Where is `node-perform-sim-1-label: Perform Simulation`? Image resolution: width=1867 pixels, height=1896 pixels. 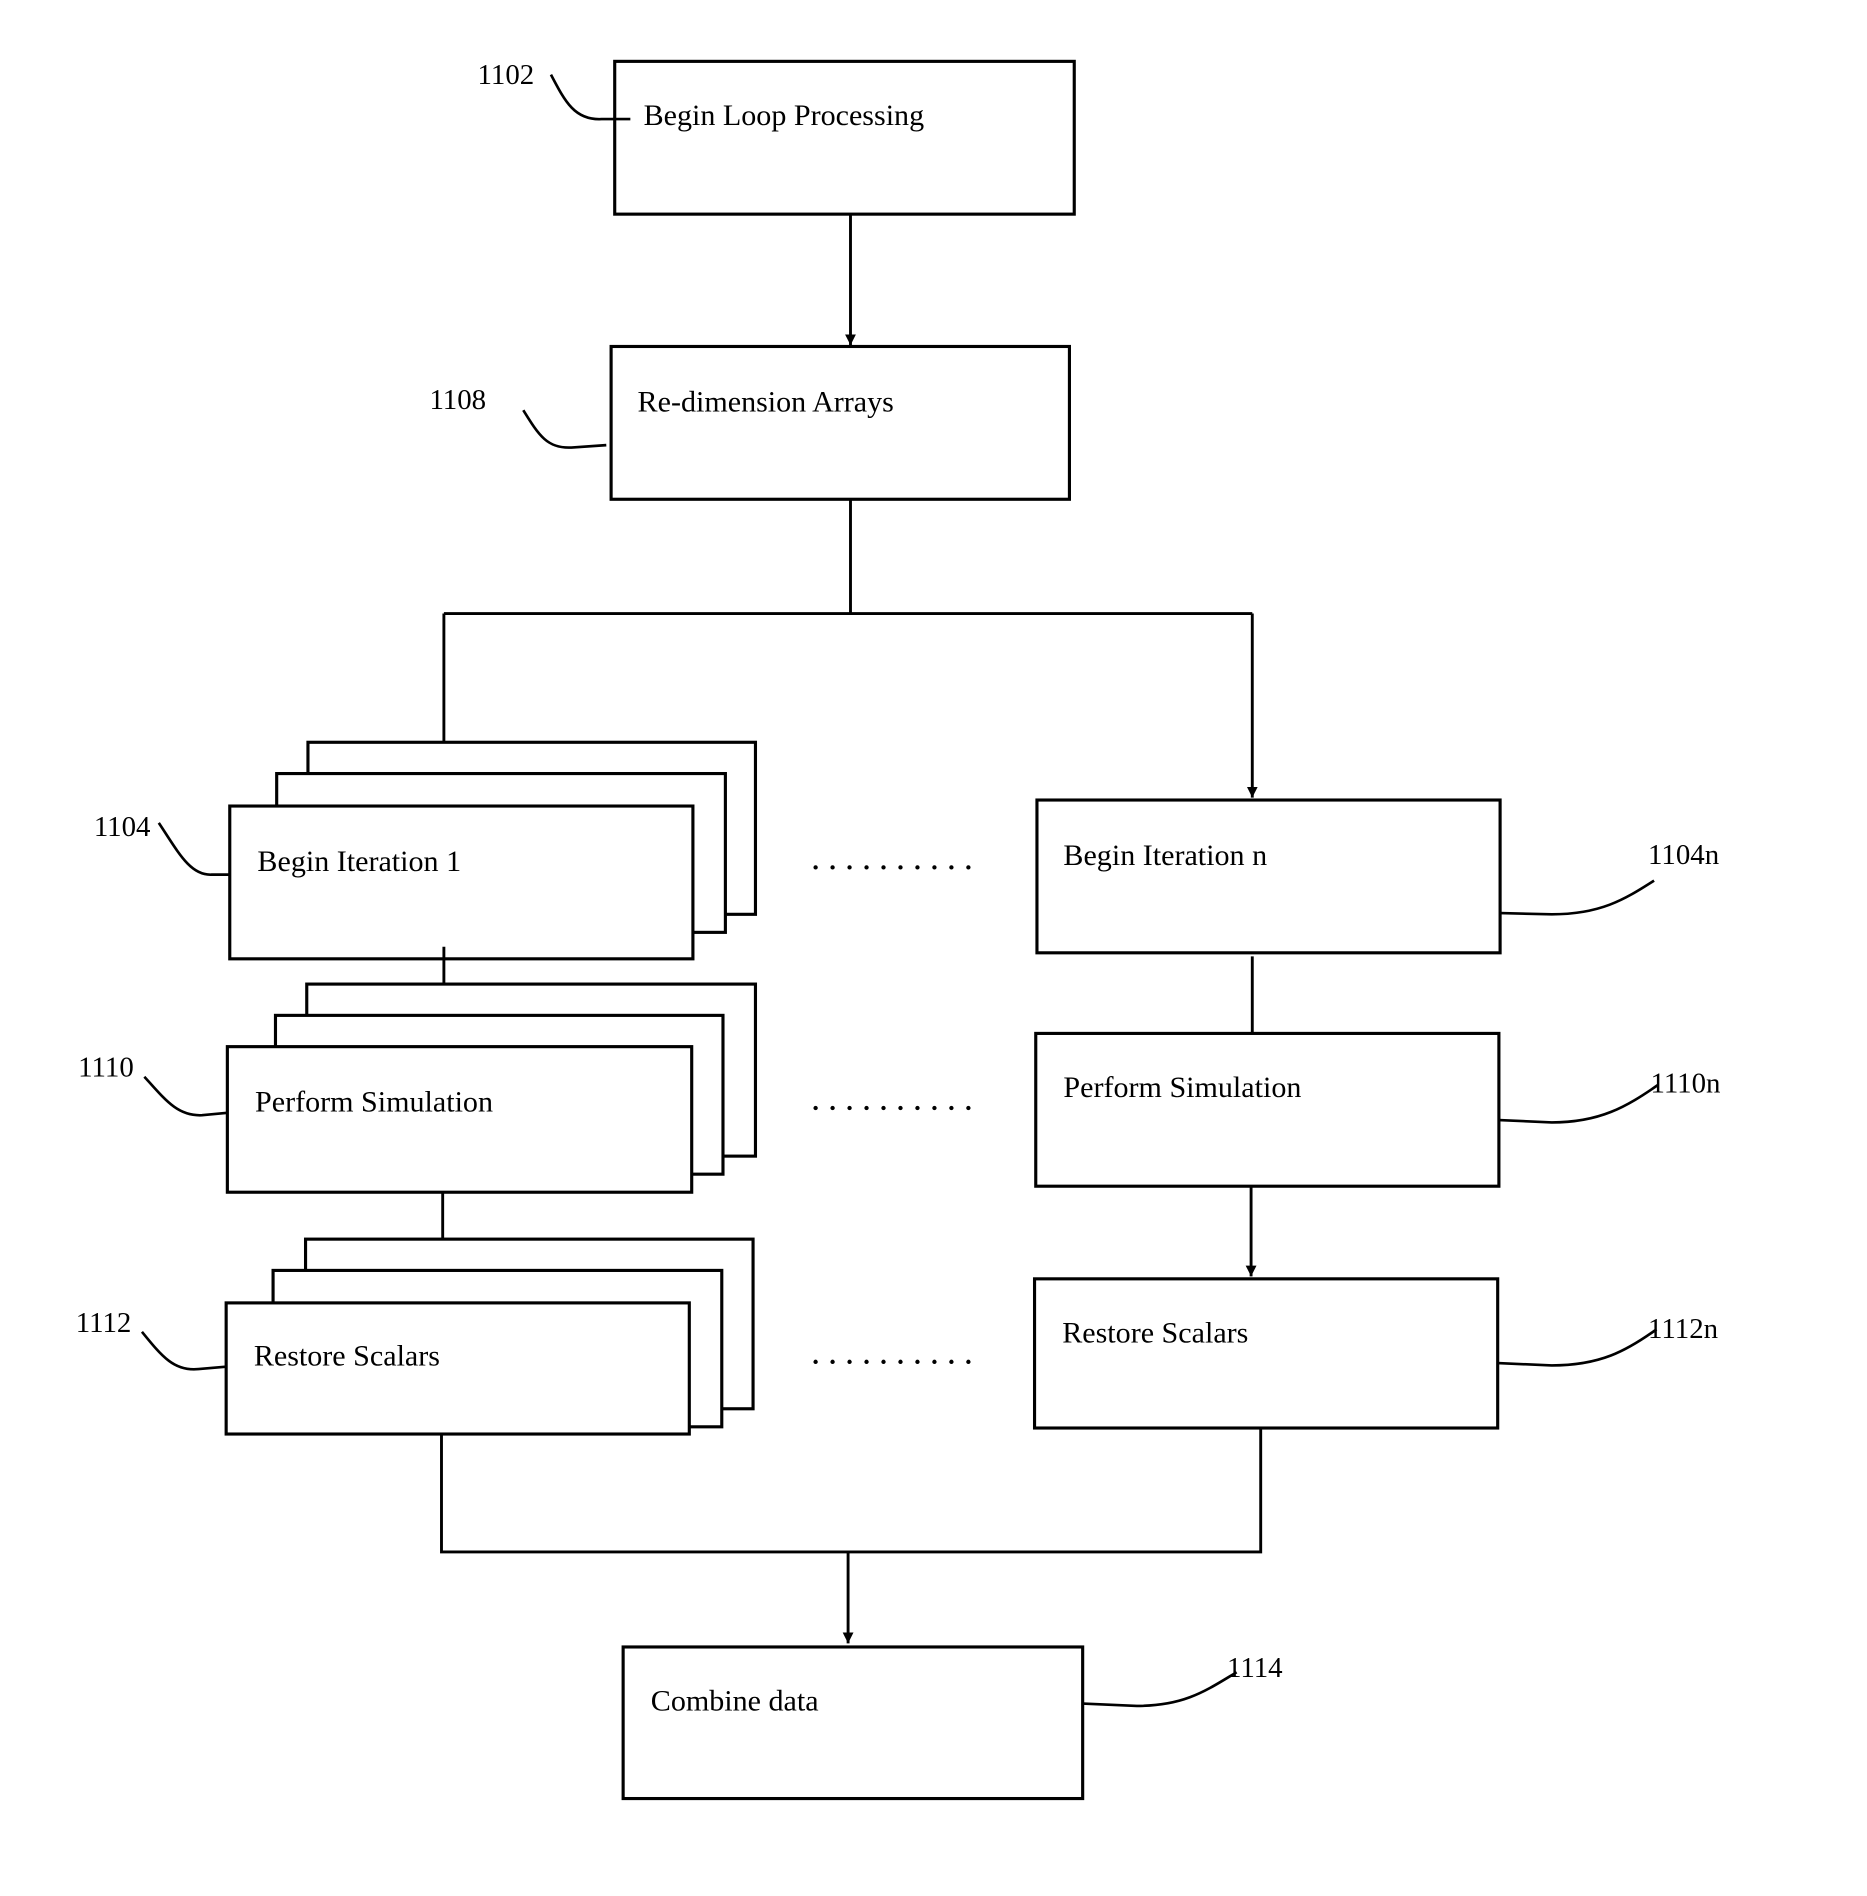 node-perform-sim-1-label: Perform Simulation is located at coordinates (374, 1102).